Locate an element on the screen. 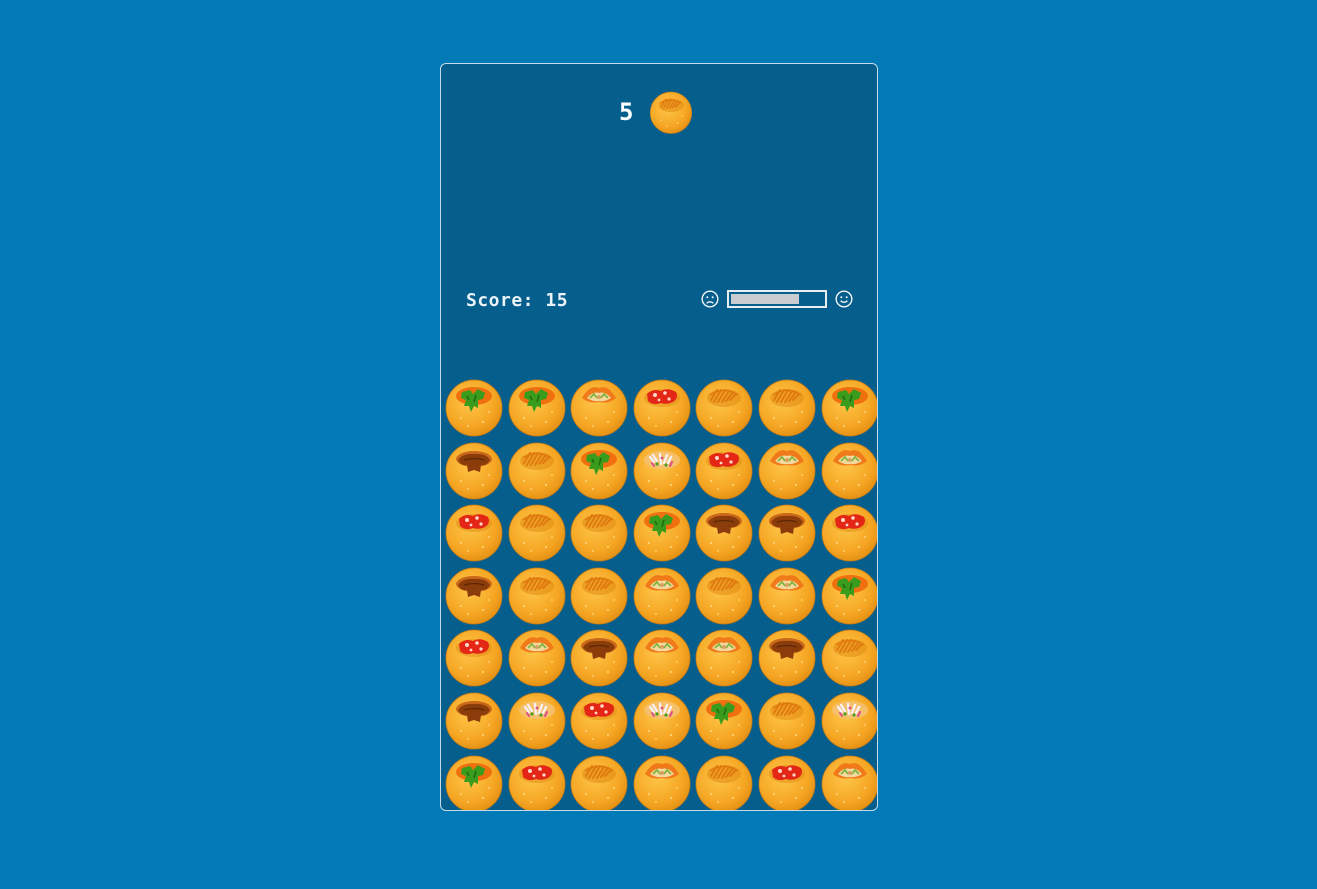  score-label: Score: 15 is located at coordinates (517, 300).